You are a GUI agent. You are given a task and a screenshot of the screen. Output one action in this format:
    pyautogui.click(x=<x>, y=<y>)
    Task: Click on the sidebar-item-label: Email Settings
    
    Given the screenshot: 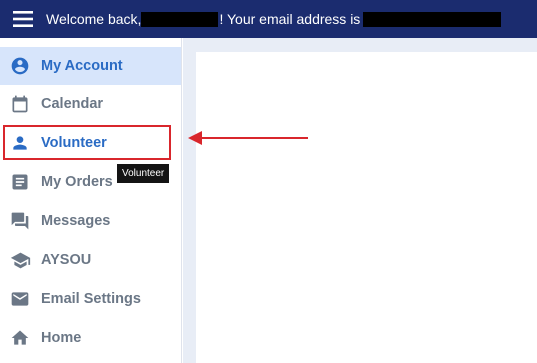 What is the action you would take?
    pyautogui.click(x=91, y=299)
    